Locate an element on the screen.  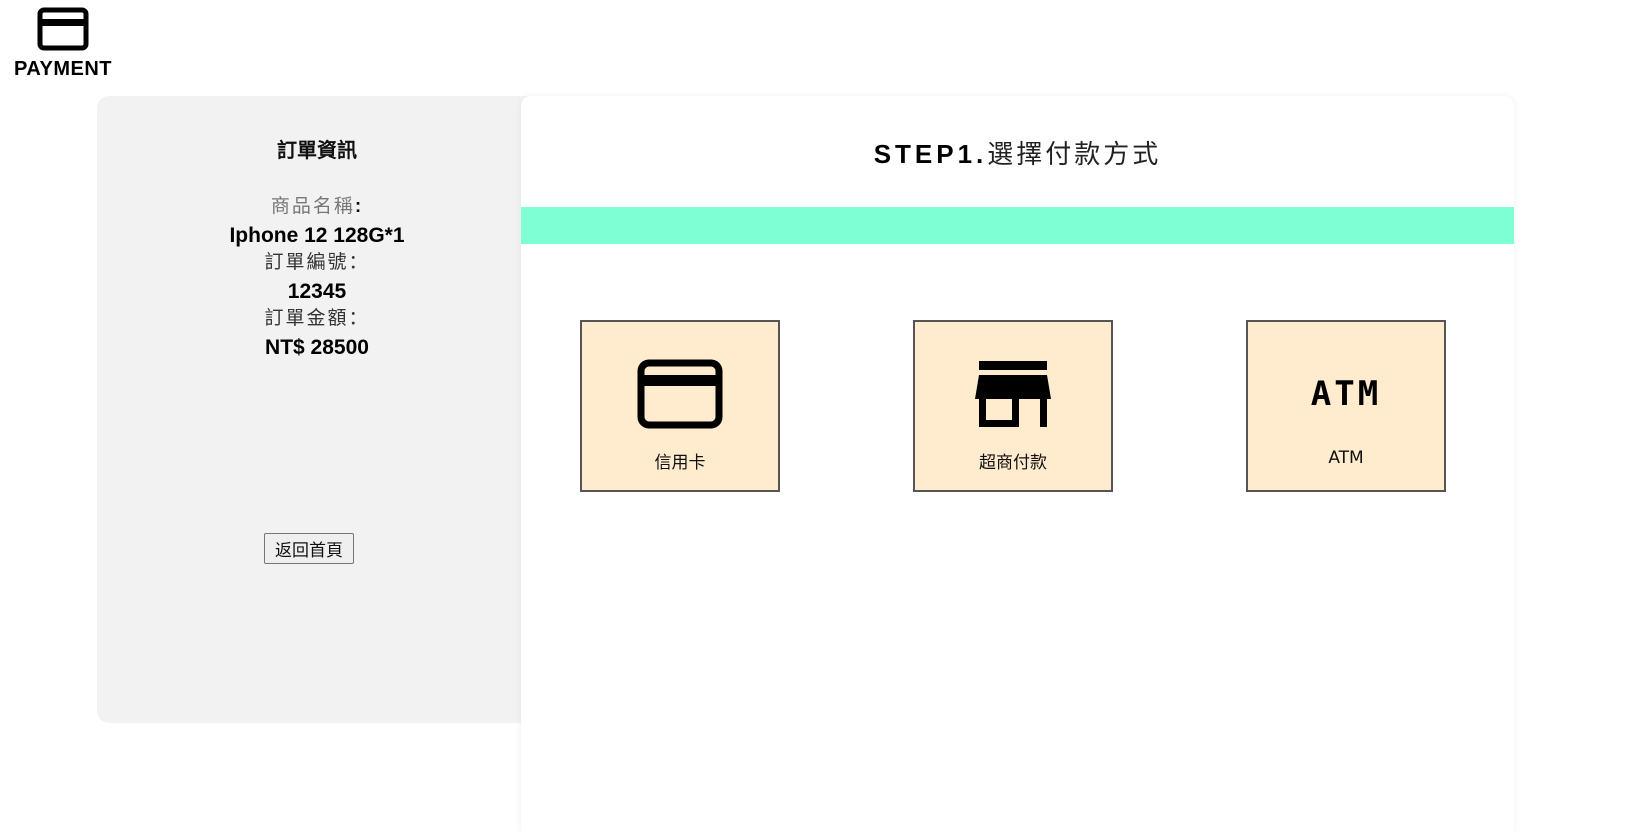
product-name-value: Iphone 12 128G*1 is located at coordinates (317, 235).